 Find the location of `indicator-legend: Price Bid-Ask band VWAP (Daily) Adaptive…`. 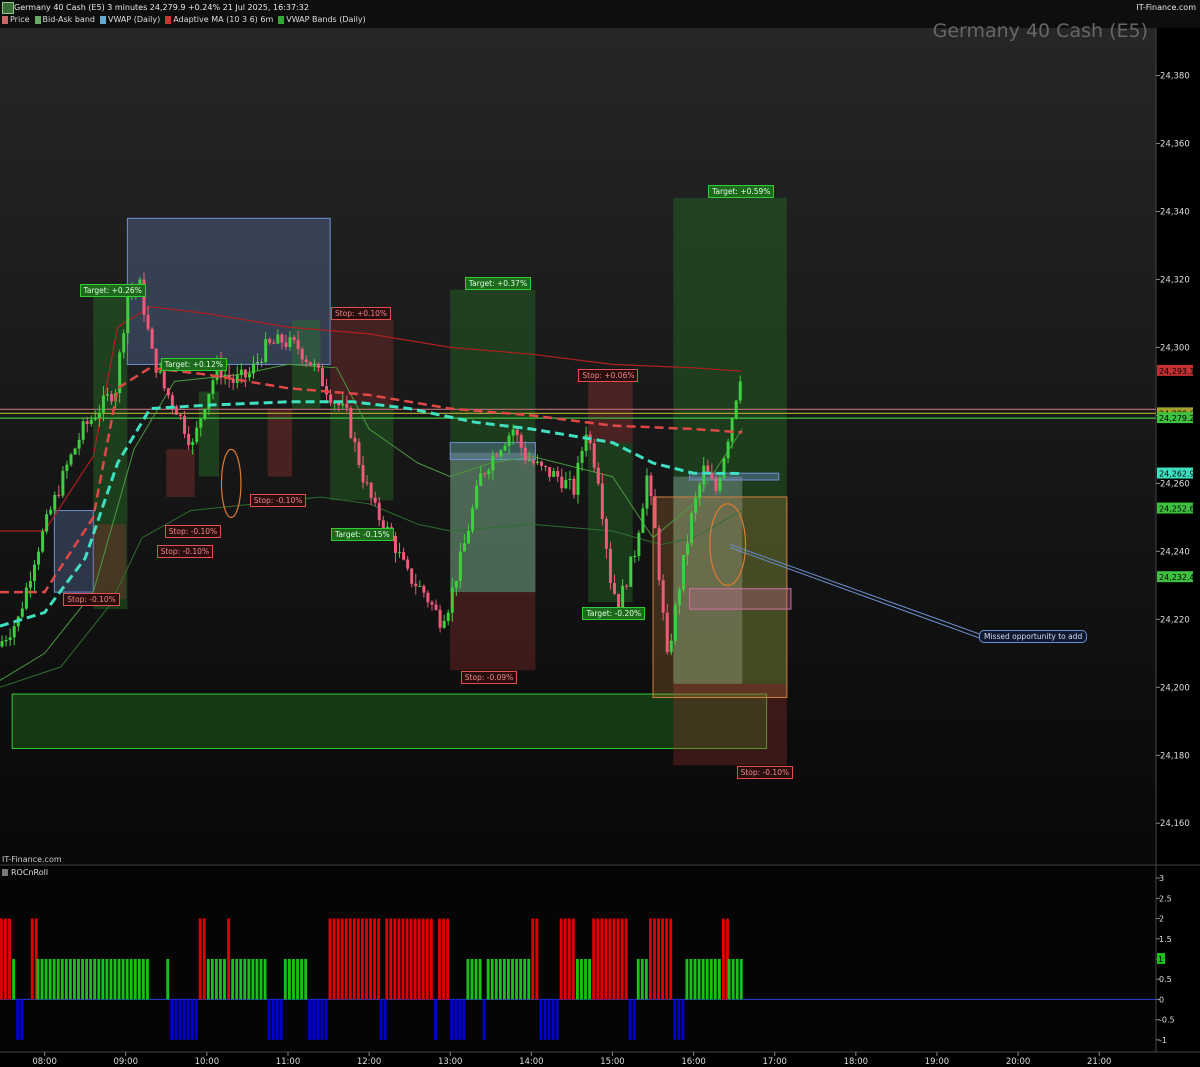

indicator-legend: Price Bid-Ask band VWAP (Daily) Adaptive… is located at coordinates (184, 19).